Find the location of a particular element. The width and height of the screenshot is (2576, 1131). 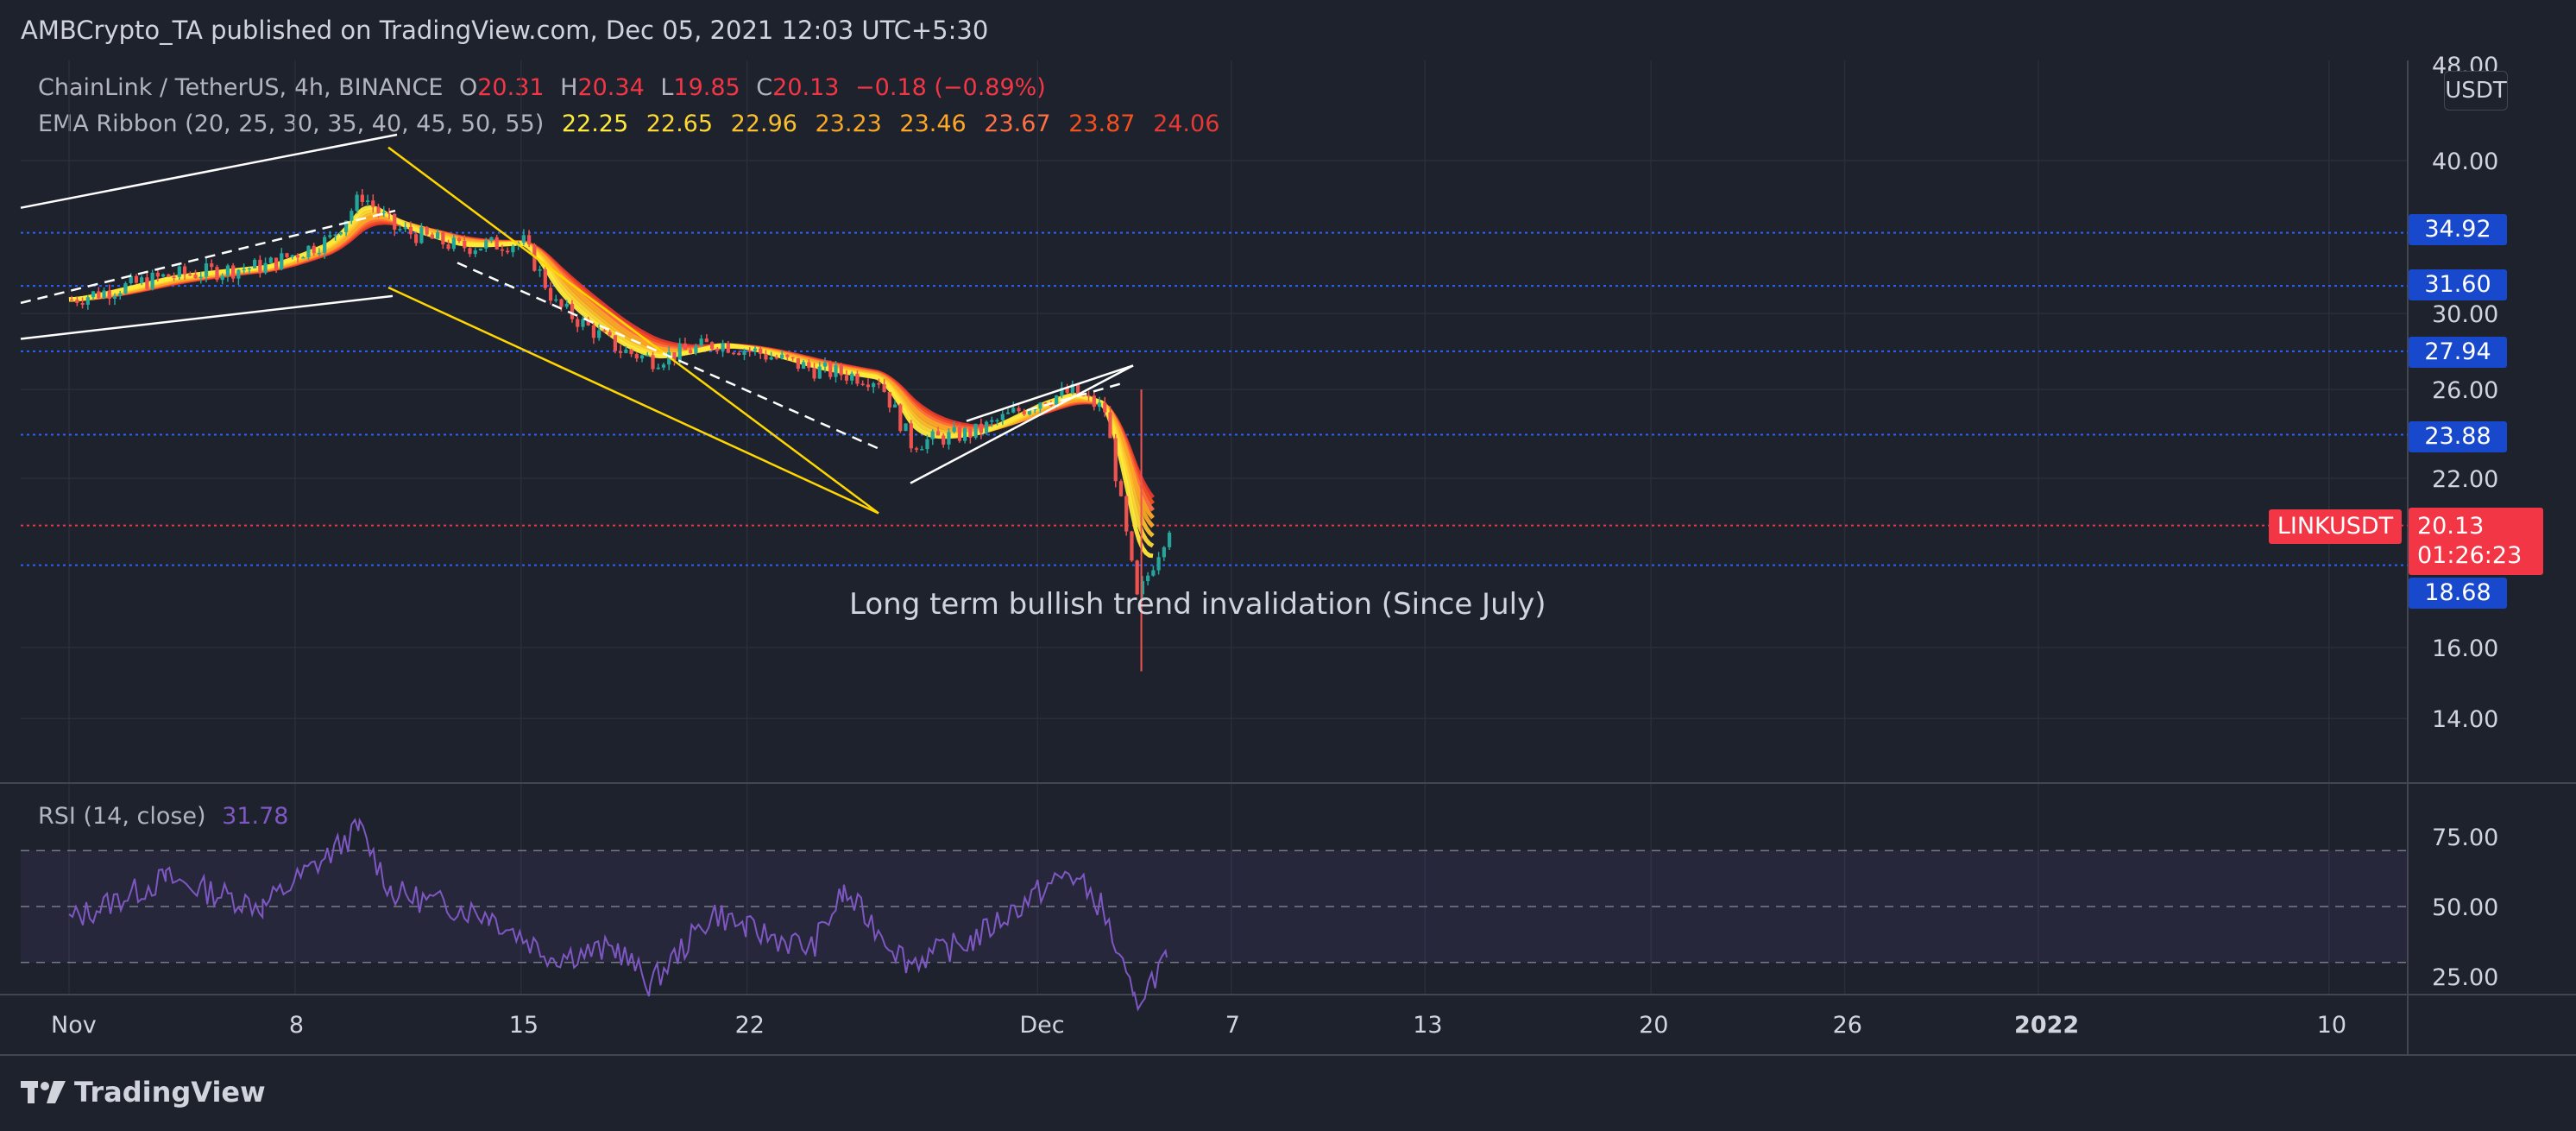

descending-channel-upper is located at coordinates (633, 331).